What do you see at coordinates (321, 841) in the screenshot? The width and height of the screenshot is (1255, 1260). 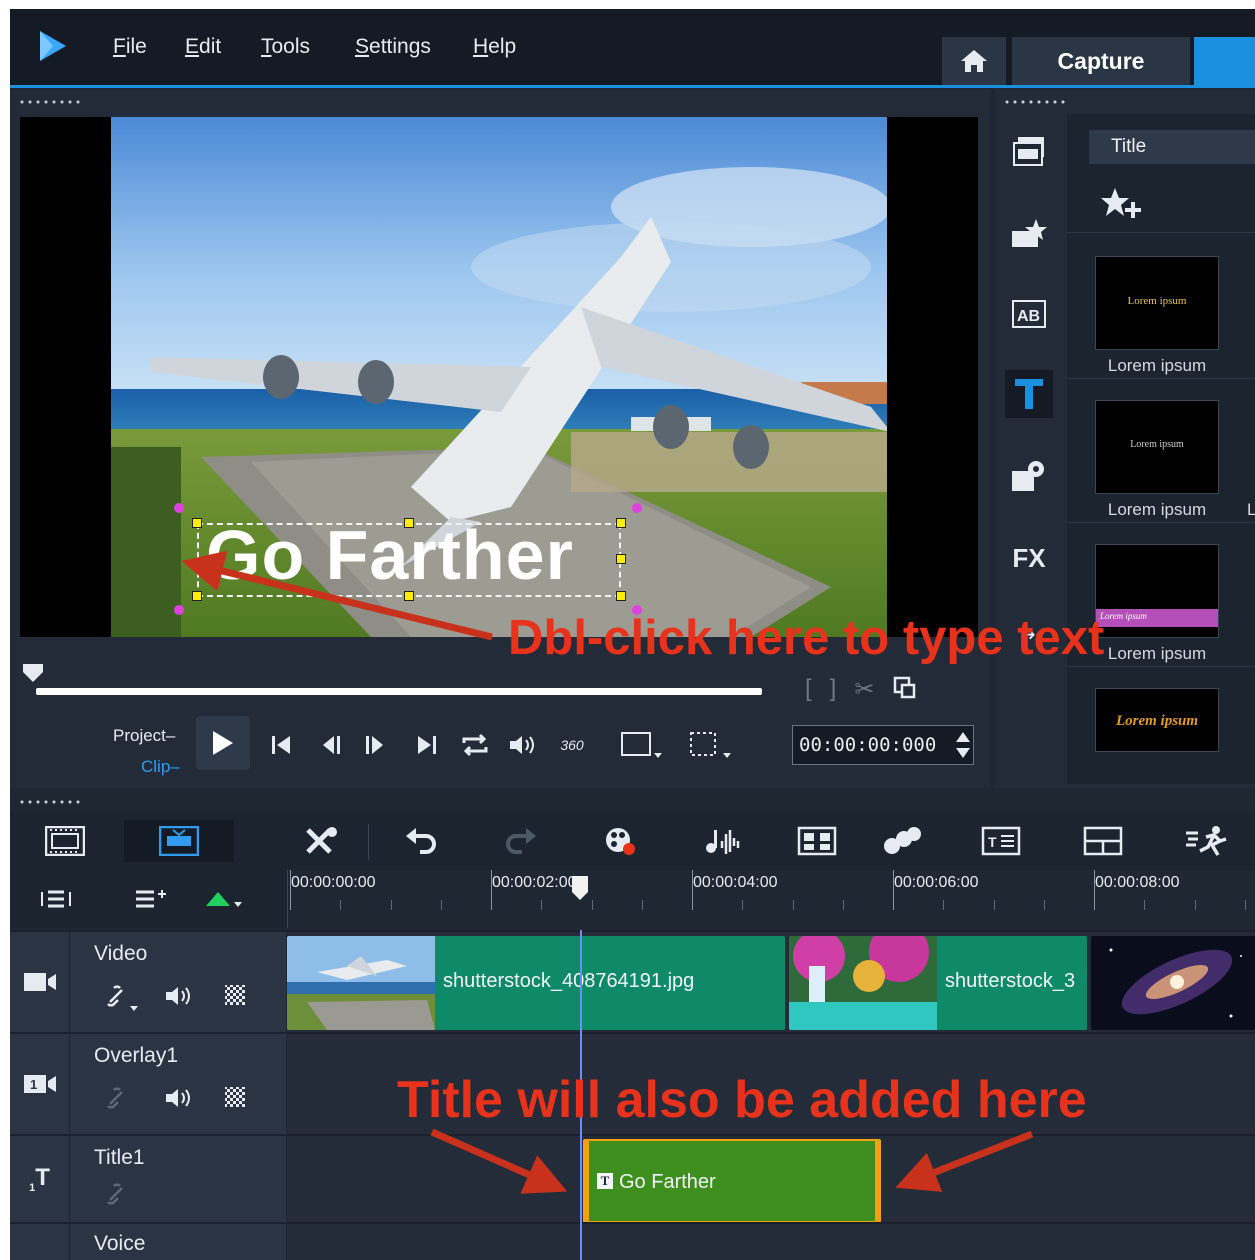 I see `tools-button` at bounding box center [321, 841].